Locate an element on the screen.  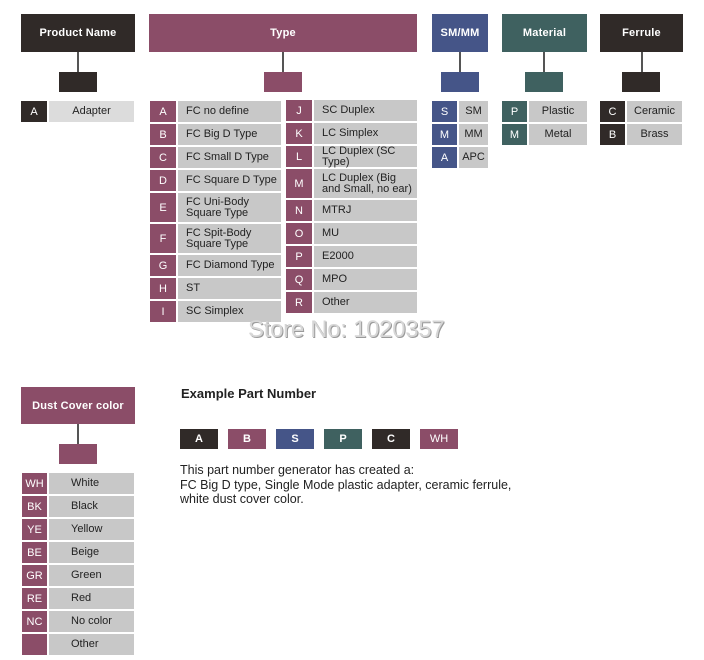
type-row: C FC Small D Type is located at coordinates (215, 157).